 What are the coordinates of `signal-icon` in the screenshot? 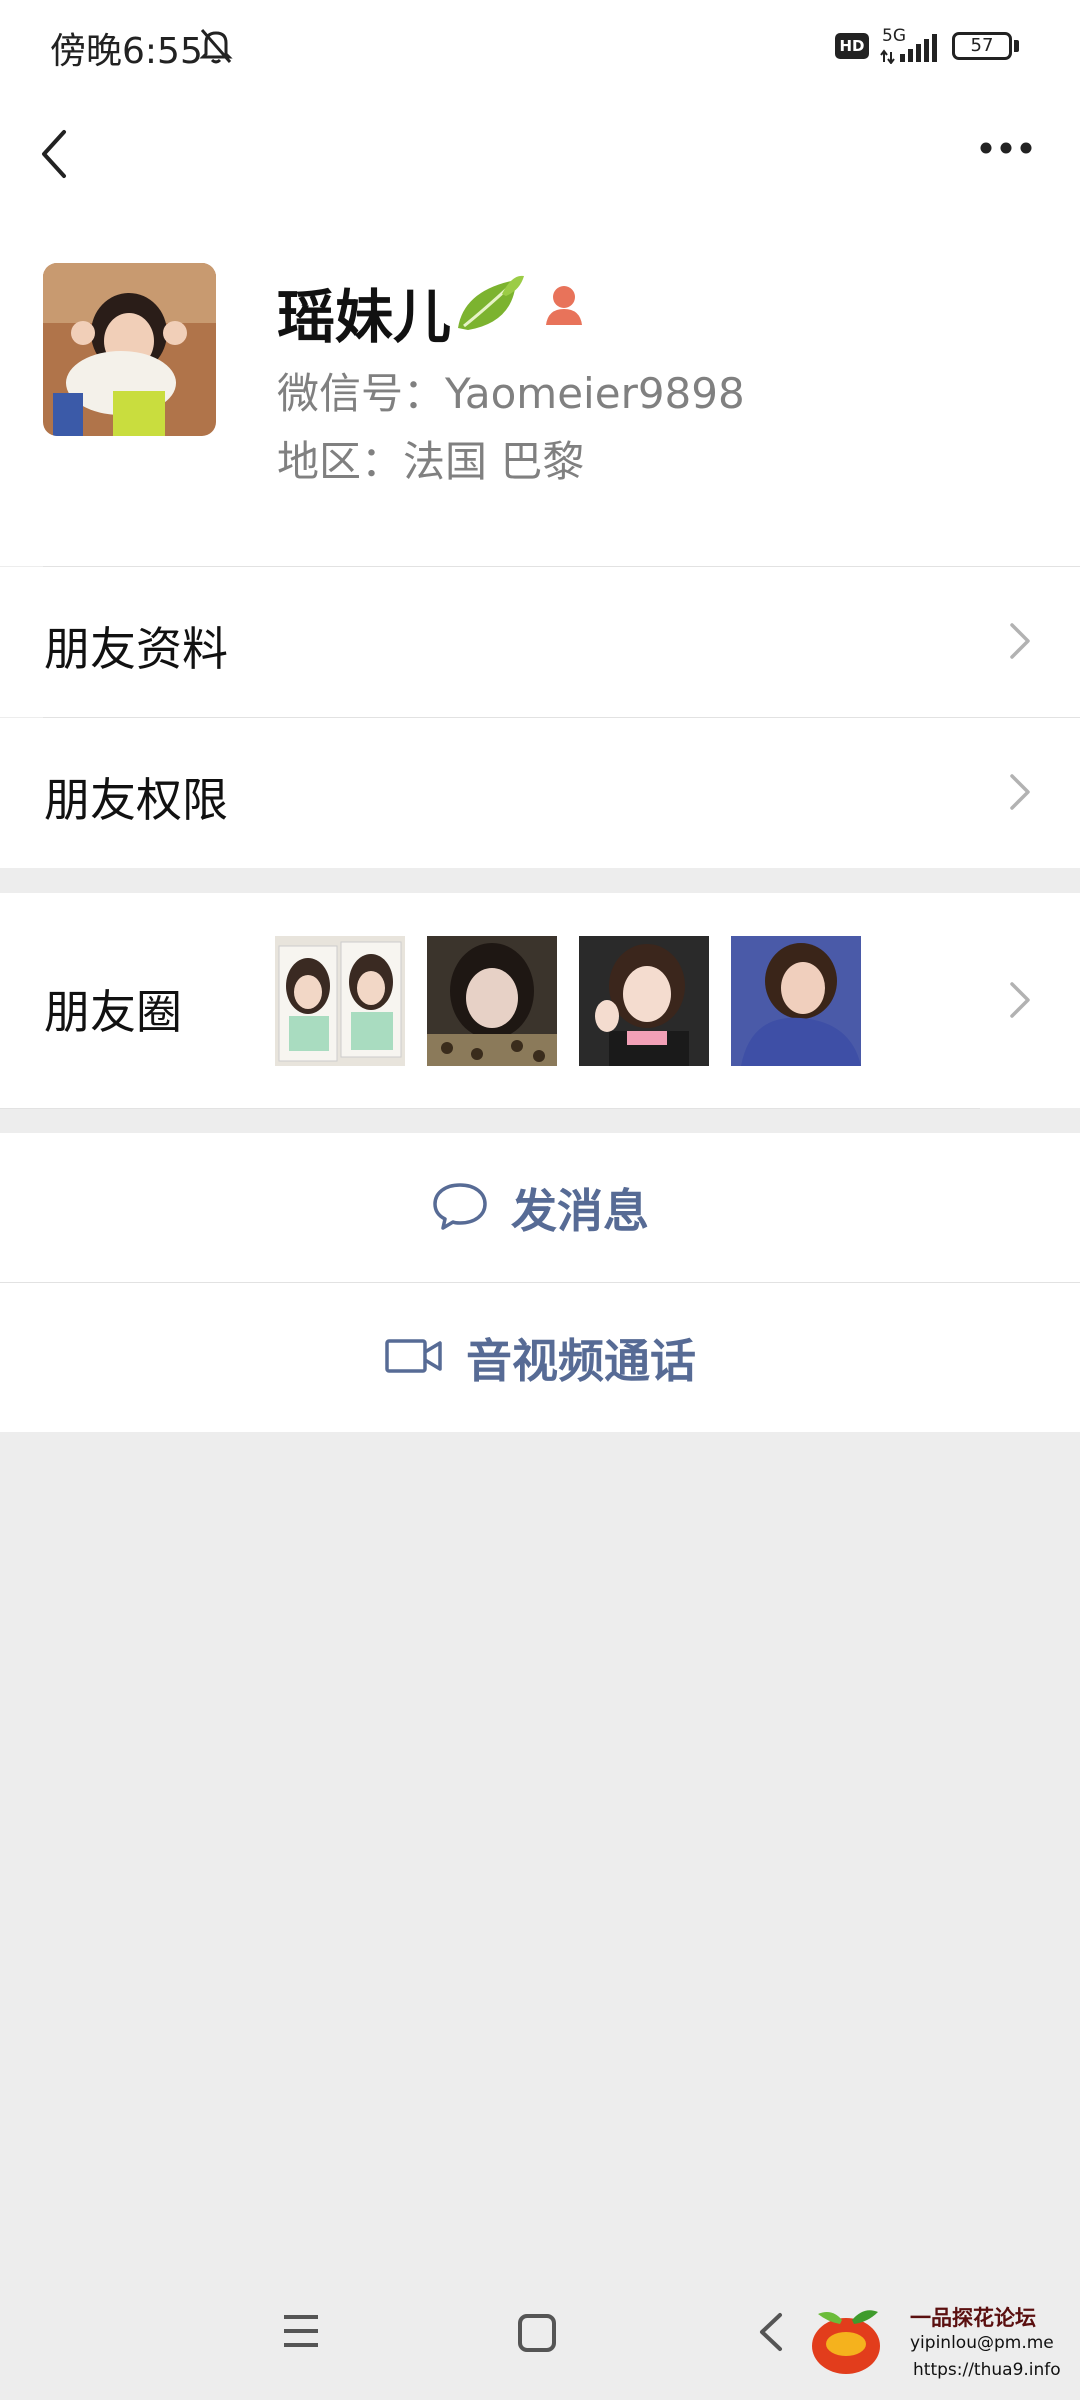 It's located at (911, 49).